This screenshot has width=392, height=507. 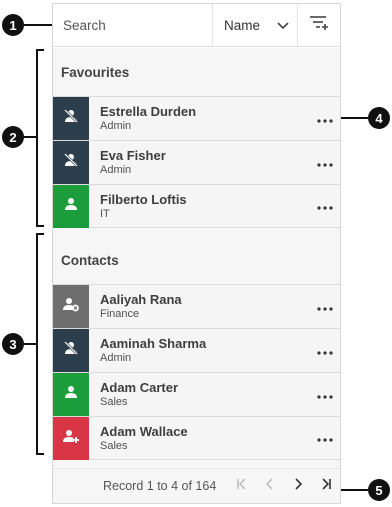 I want to click on favourites-bracket, so click(x=40, y=138).